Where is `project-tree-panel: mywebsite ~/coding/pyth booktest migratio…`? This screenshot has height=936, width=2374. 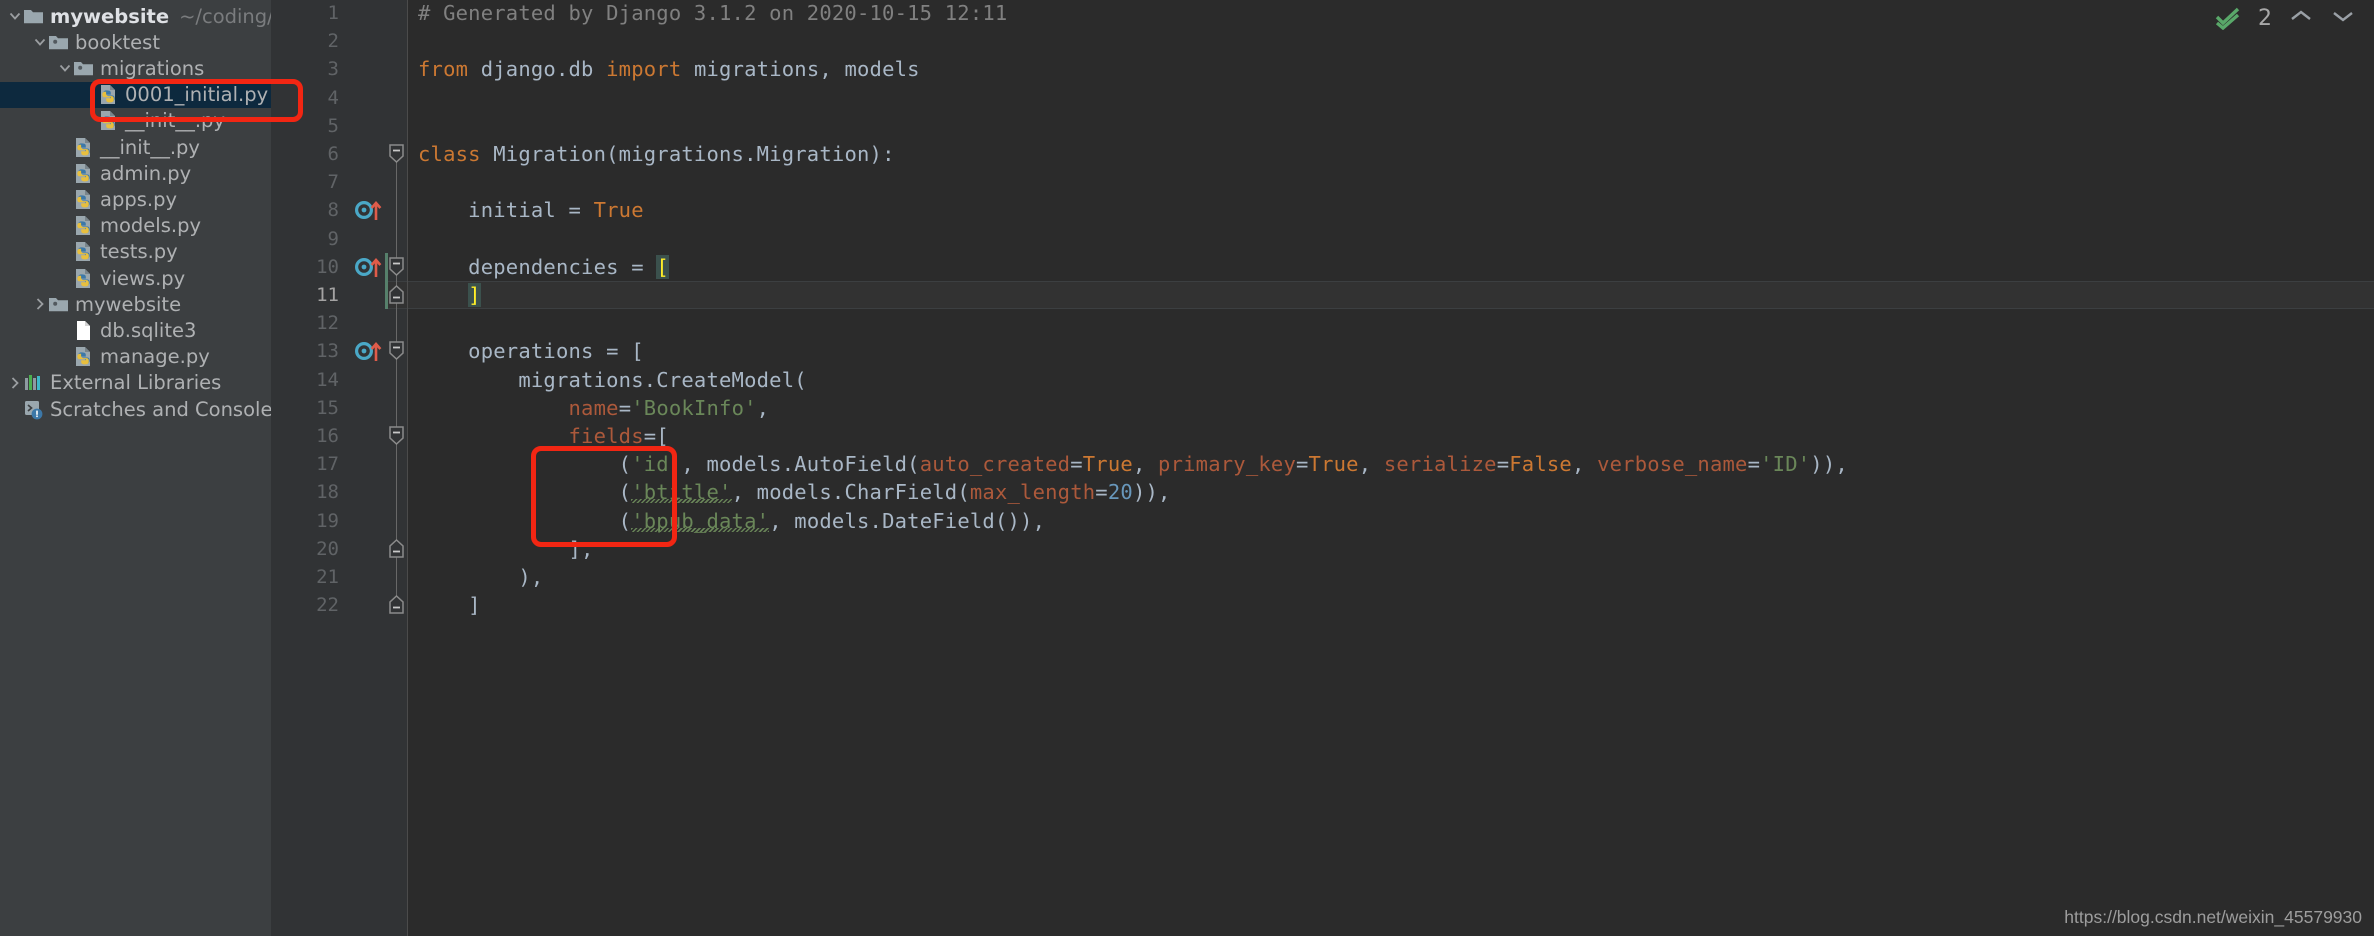
project-tree-panel: mywebsite ~/coding/pyth booktest migratio… is located at coordinates (135, 468).